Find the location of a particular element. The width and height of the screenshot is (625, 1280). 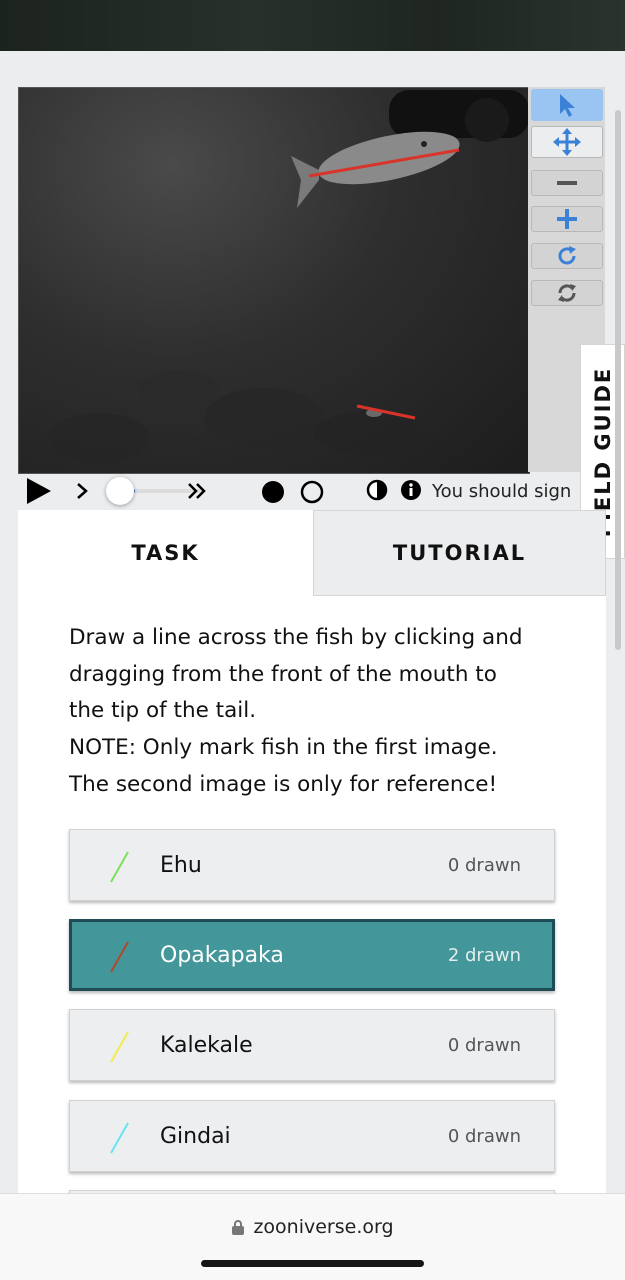

choice-label: Kalekale is located at coordinates (206, 1045).